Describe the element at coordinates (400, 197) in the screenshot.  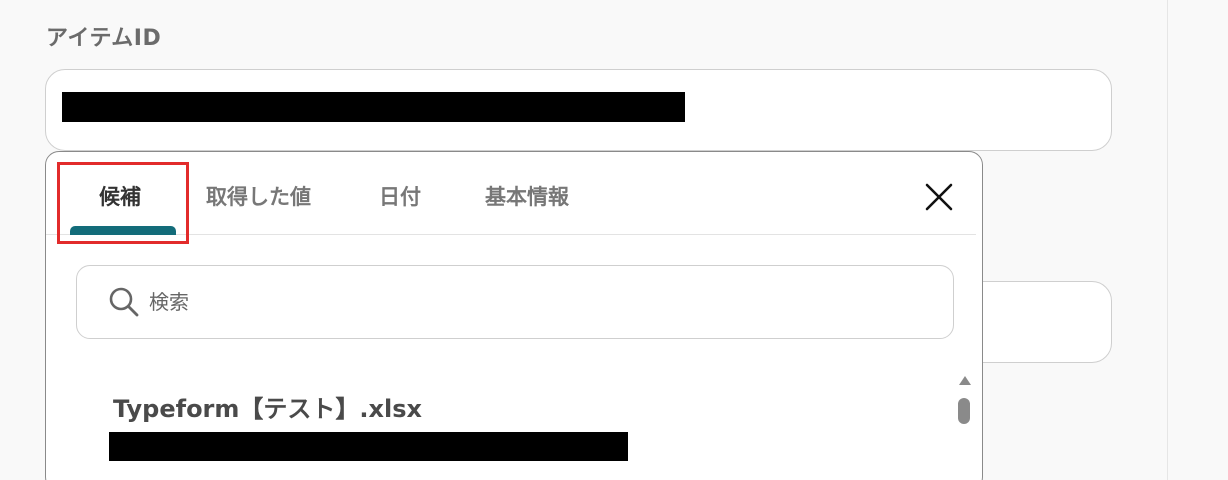
I see `tab-date: 日付` at that location.